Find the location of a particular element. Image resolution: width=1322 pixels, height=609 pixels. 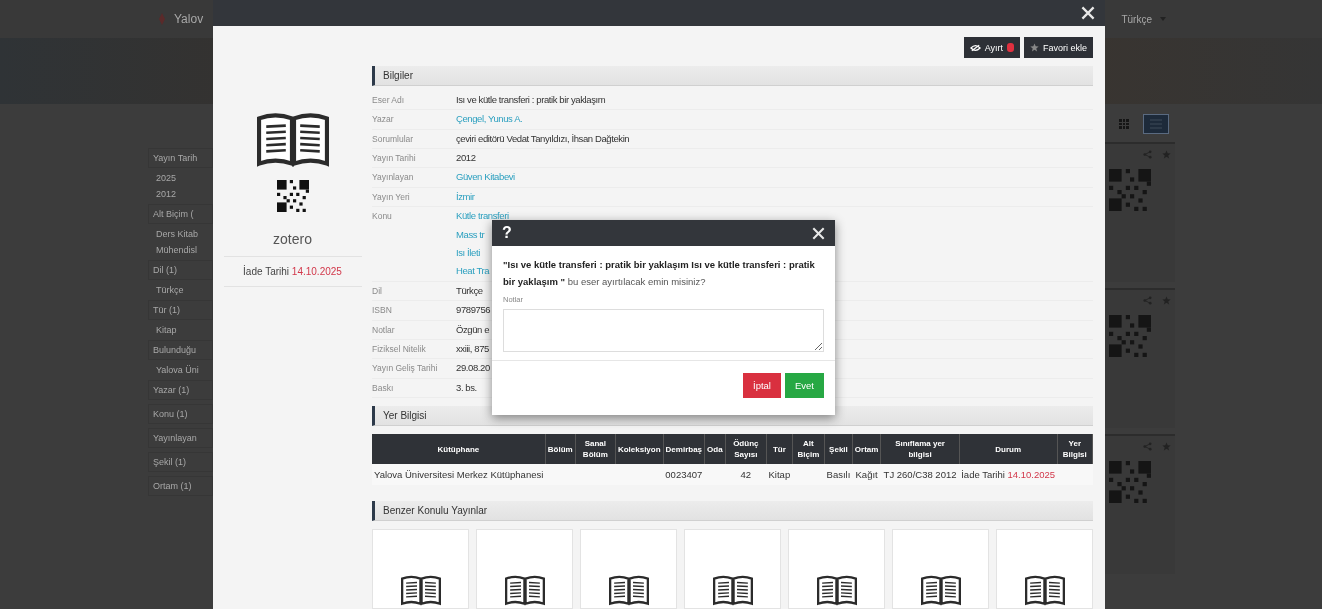

column-header: Şekil is located at coordinates (838, 449).